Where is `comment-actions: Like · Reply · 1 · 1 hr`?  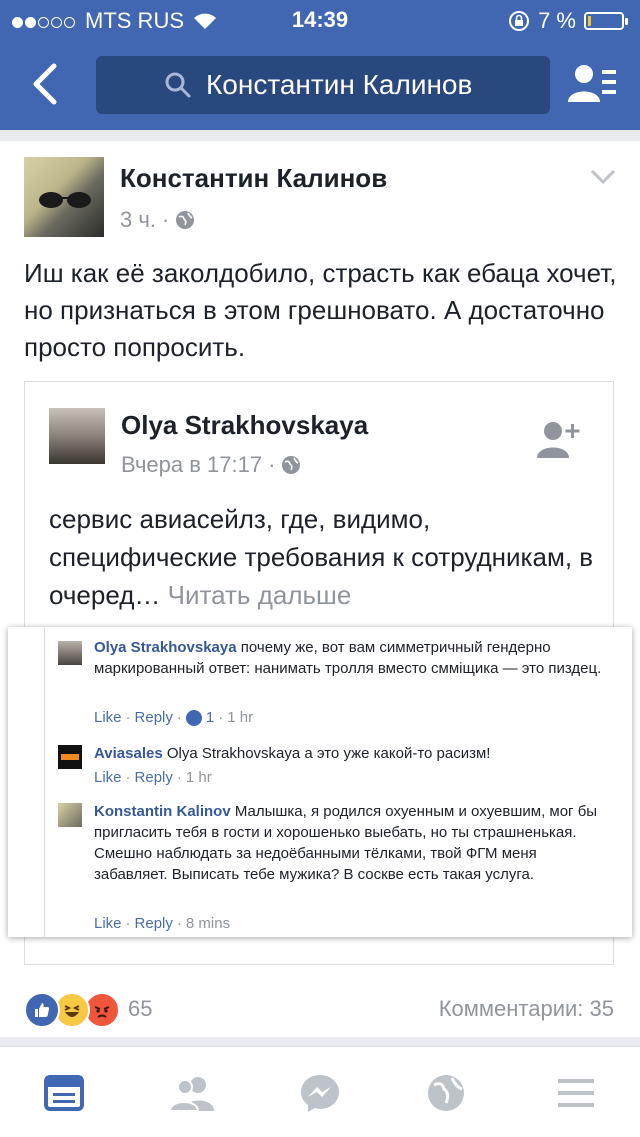 comment-actions: Like · Reply · 1 · 1 hr is located at coordinates (174, 717).